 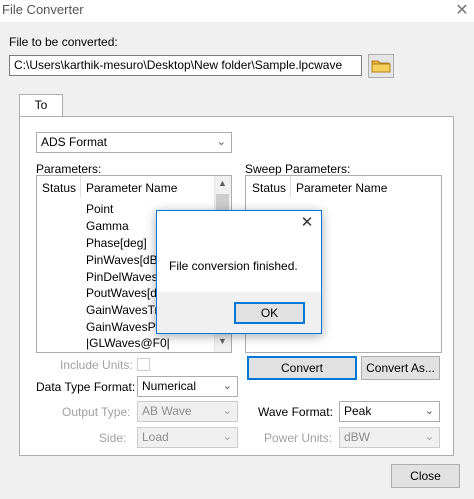 I want to click on convert-button: Convert, so click(x=302, y=368).